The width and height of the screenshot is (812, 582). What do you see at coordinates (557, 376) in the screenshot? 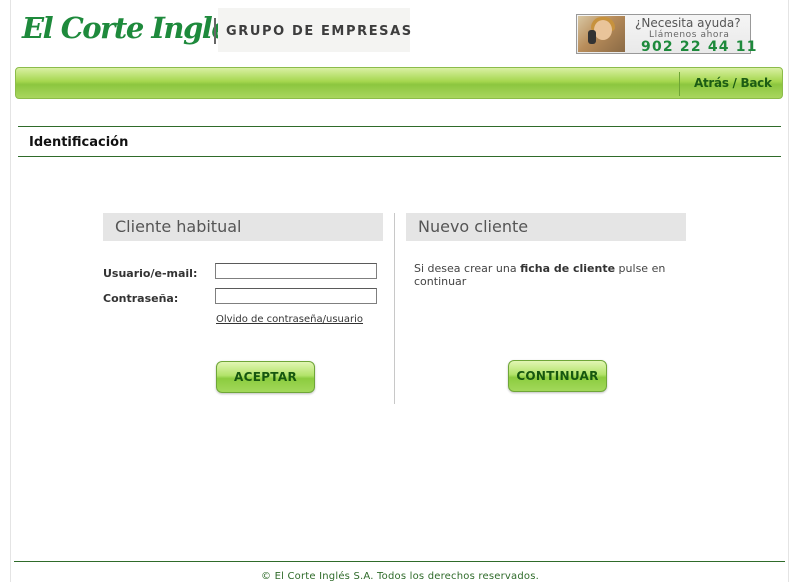
I see `continue-button: CONTINUAR` at bounding box center [557, 376].